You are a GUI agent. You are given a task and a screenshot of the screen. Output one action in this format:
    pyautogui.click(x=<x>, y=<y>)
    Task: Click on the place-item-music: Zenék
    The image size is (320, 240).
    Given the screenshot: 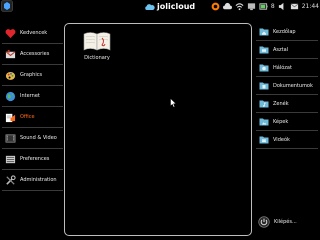 What is the action you would take?
    pyautogui.click(x=287, y=104)
    